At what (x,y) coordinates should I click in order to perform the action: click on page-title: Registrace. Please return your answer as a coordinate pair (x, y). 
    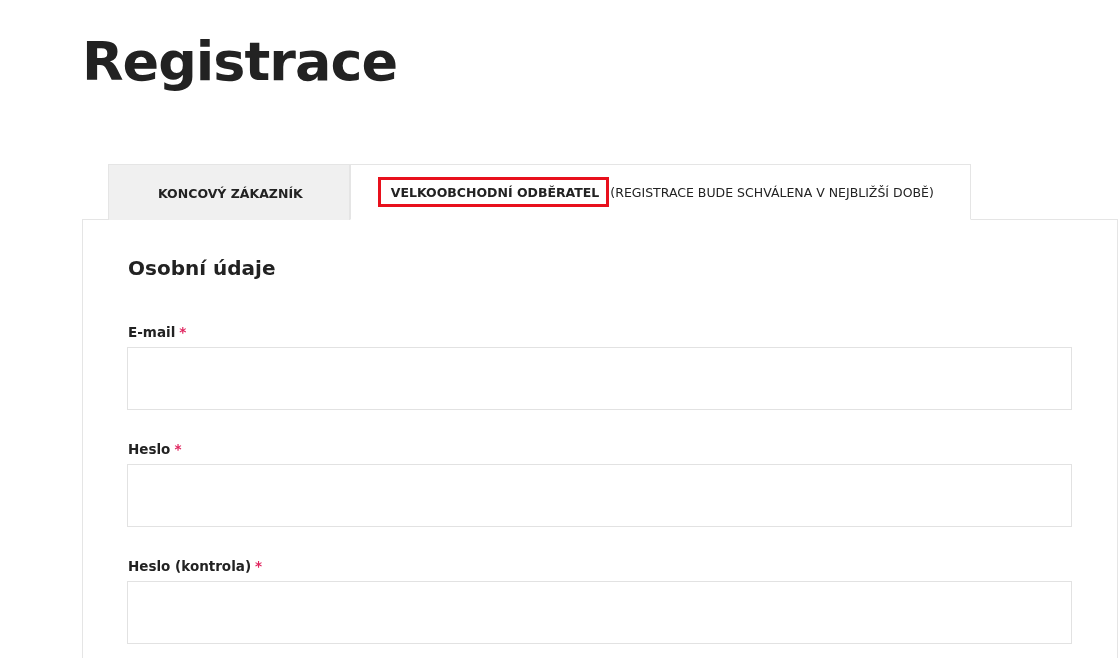
    Looking at the image, I should click on (240, 62).